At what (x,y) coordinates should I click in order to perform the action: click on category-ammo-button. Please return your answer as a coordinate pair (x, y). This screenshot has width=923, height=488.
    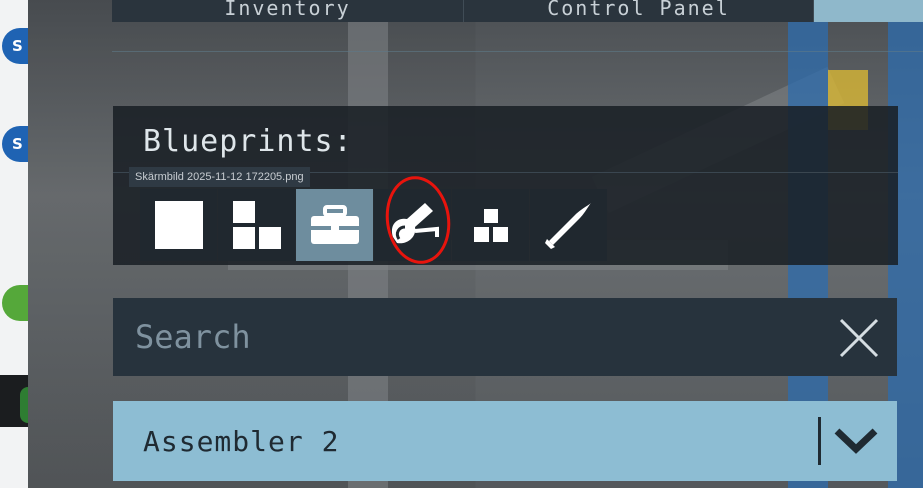
    Looking at the image, I should click on (568, 225).